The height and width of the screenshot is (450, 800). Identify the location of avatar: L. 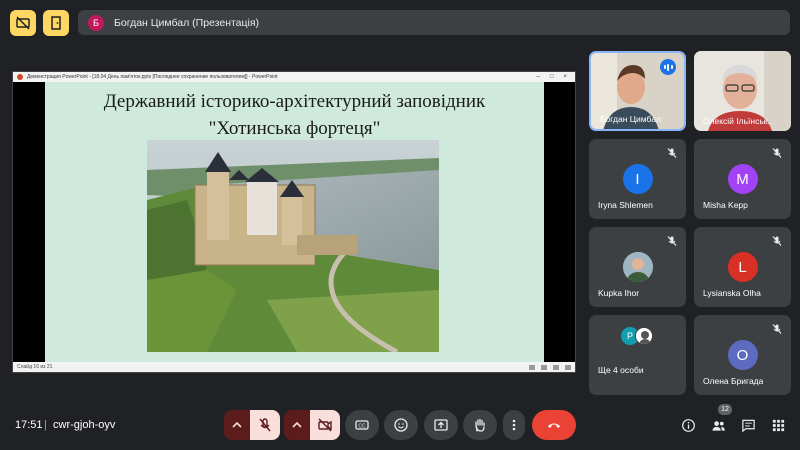
(742, 267).